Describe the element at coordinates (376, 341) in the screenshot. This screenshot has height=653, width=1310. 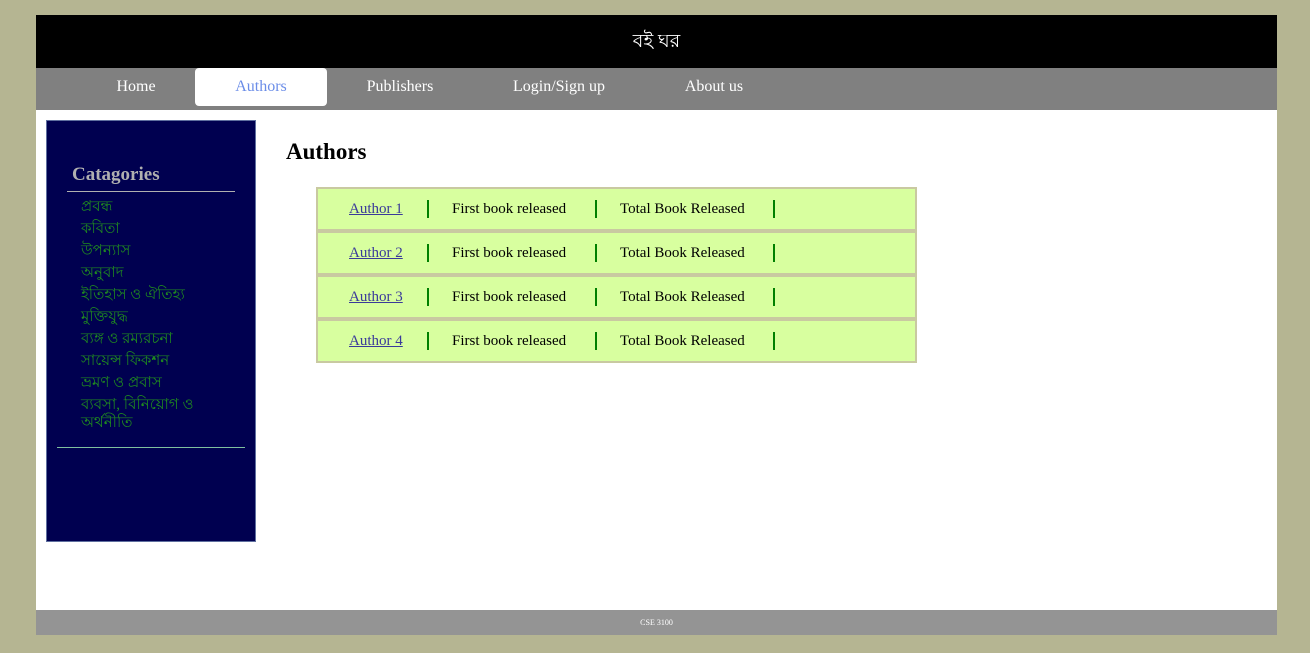
I see `author-link: Author 4` at that location.